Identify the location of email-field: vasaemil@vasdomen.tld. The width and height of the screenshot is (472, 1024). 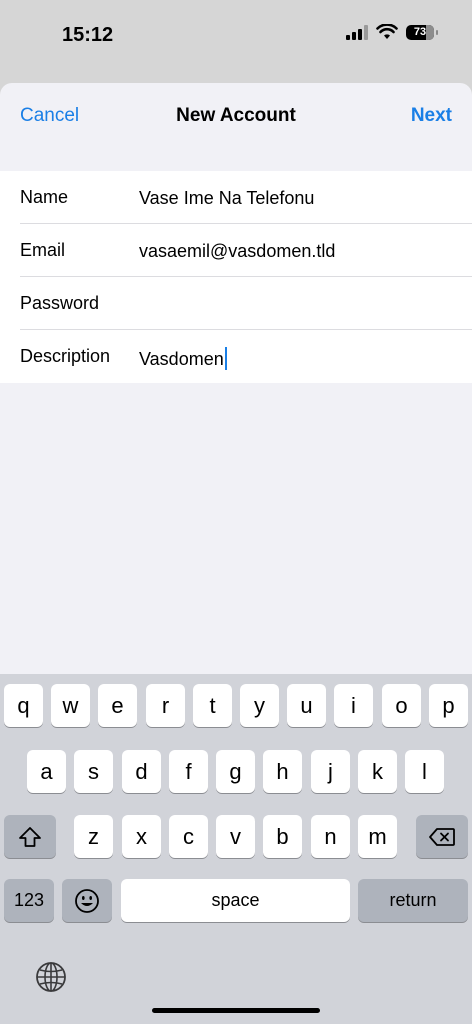
(237, 251).